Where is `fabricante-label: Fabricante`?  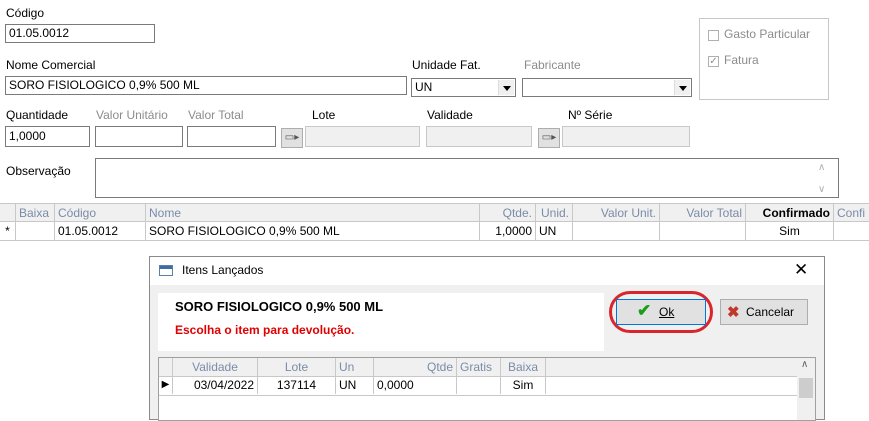 fabricante-label: Fabricante is located at coordinates (552, 65).